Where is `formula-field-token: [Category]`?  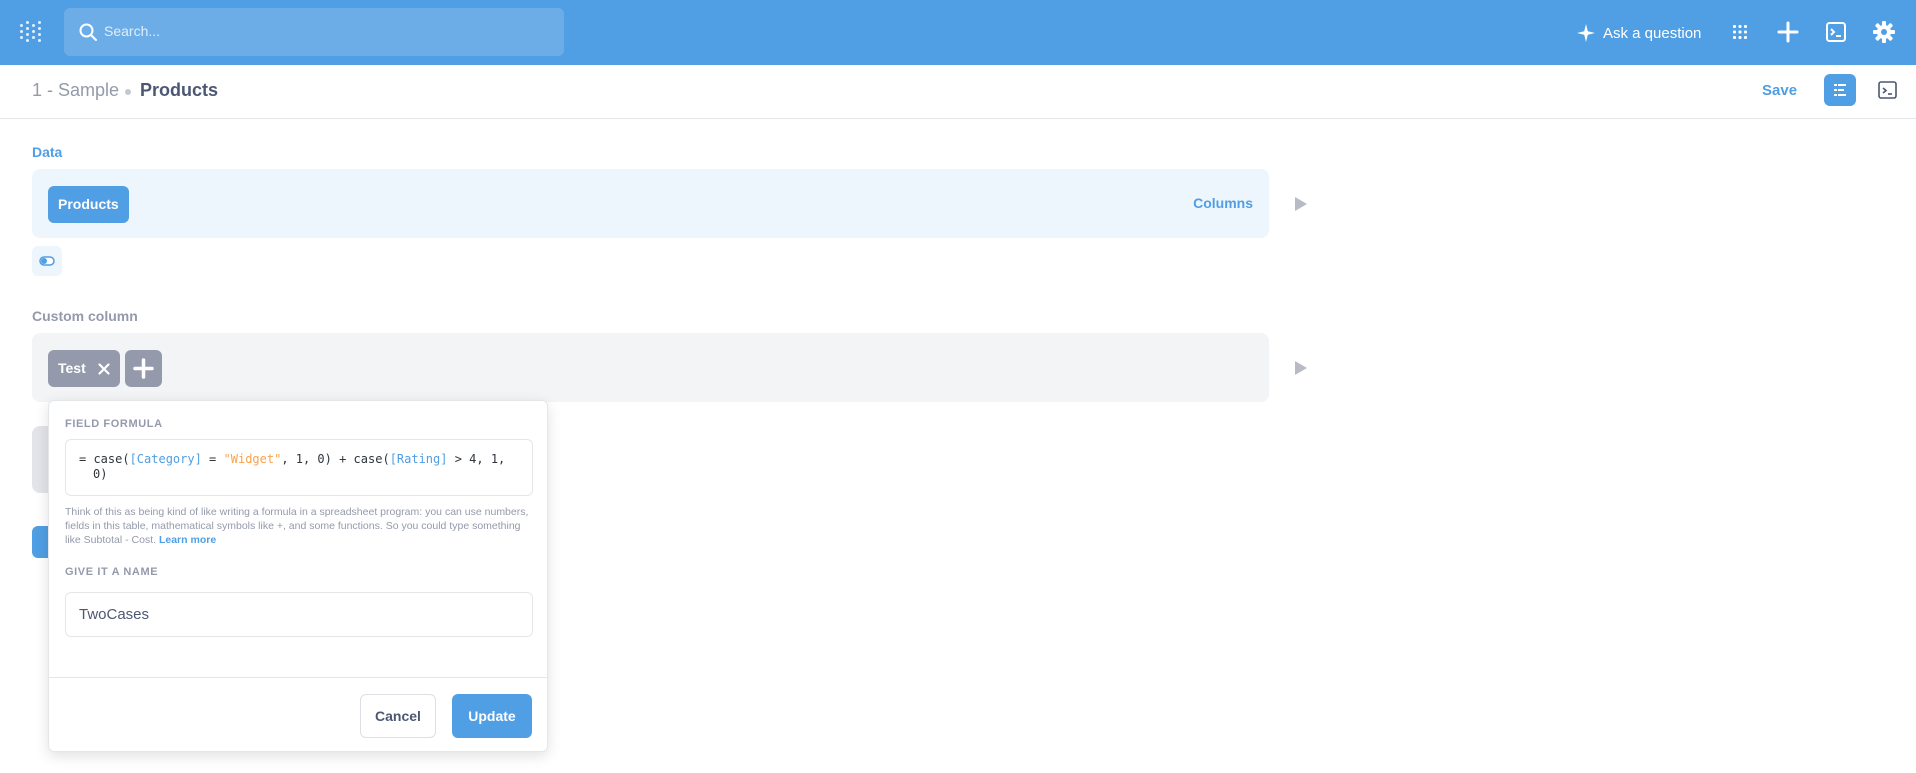 formula-field-token: [Category] is located at coordinates (165, 459).